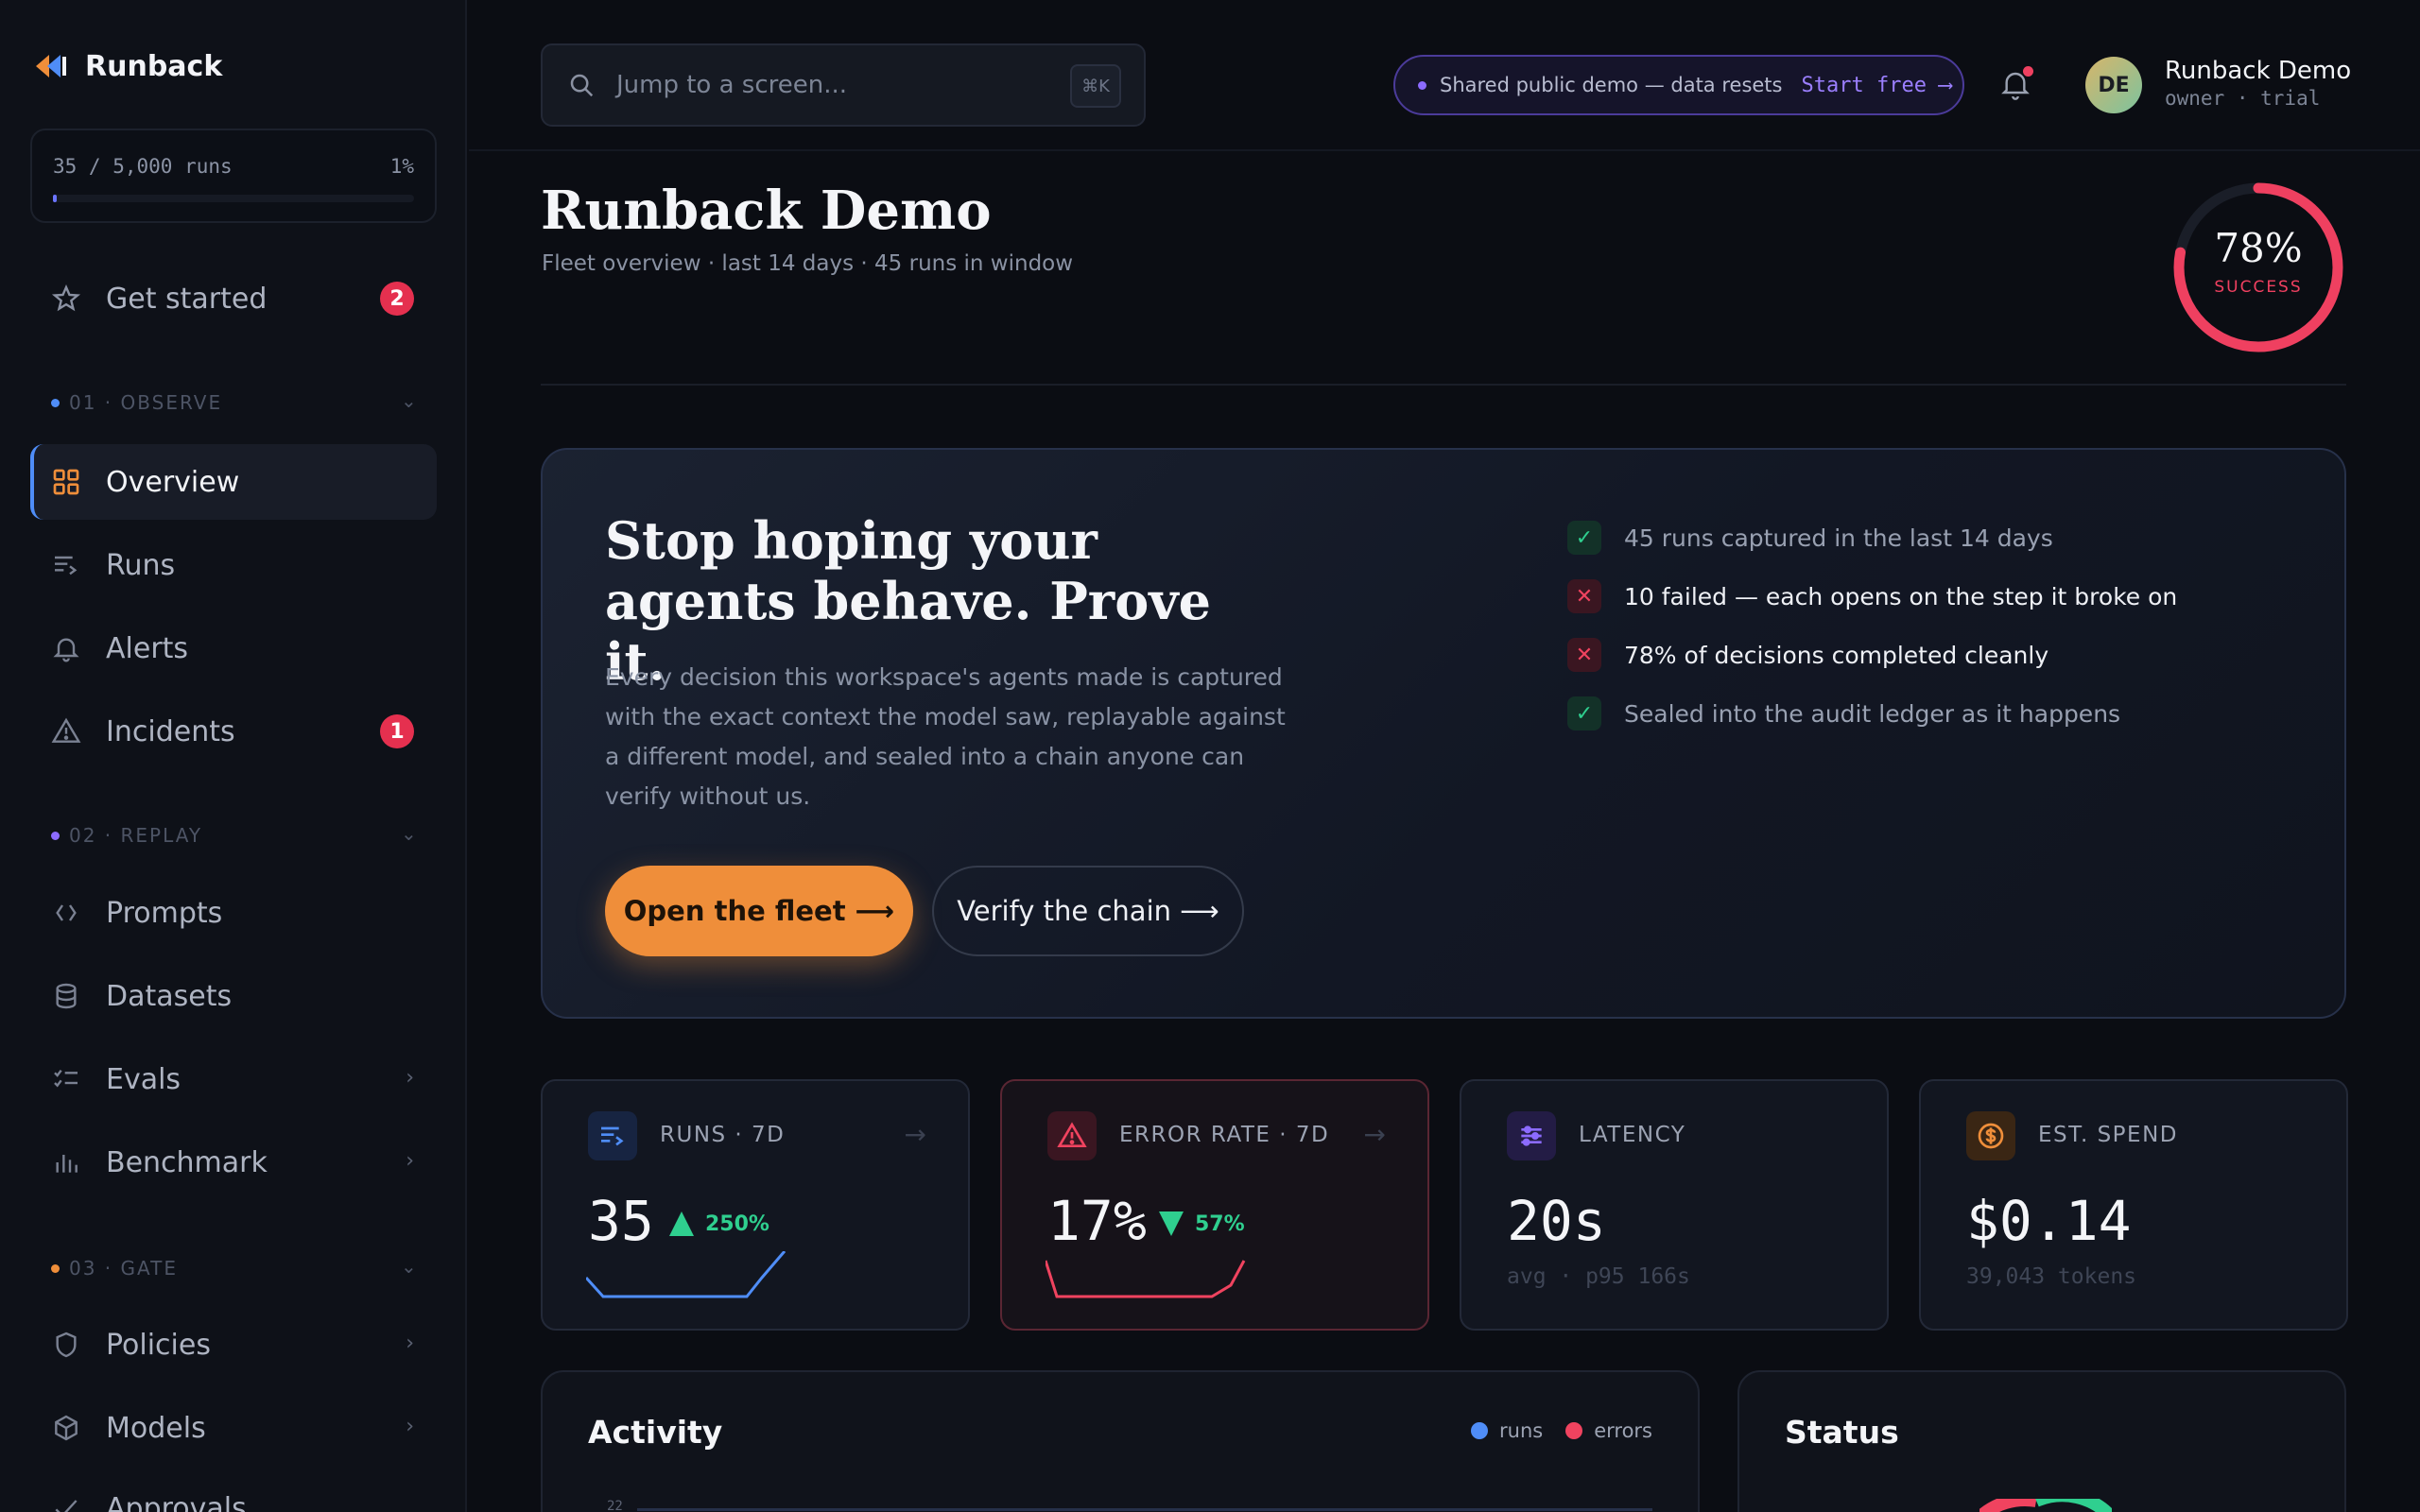 The image size is (2420, 1512). What do you see at coordinates (755, 1205) in the screenshot?
I see `stat-card-runs: RUNS · 7D → 35 250%` at bounding box center [755, 1205].